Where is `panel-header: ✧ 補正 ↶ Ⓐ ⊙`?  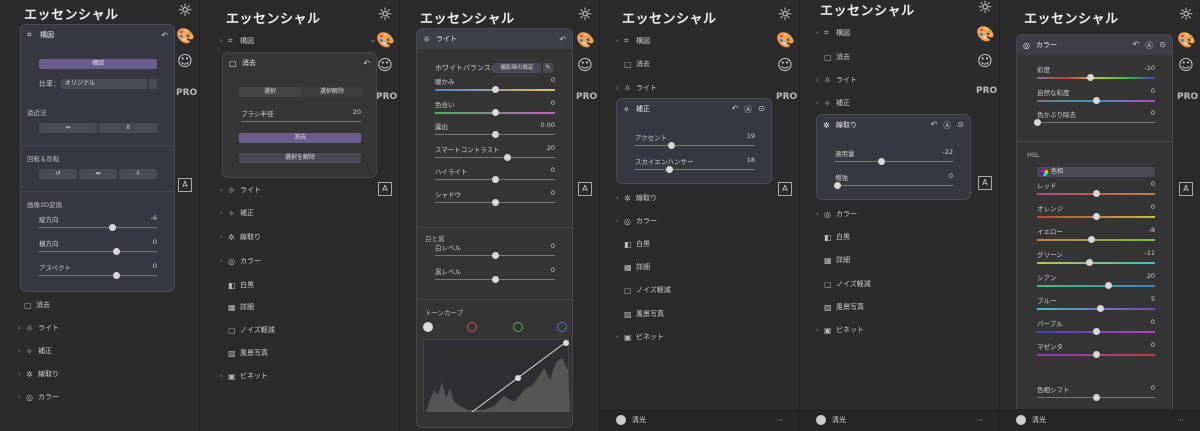 panel-header: ✧ 補正 ↶ Ⓐ ⊙ is located at coordinates (694, 109).